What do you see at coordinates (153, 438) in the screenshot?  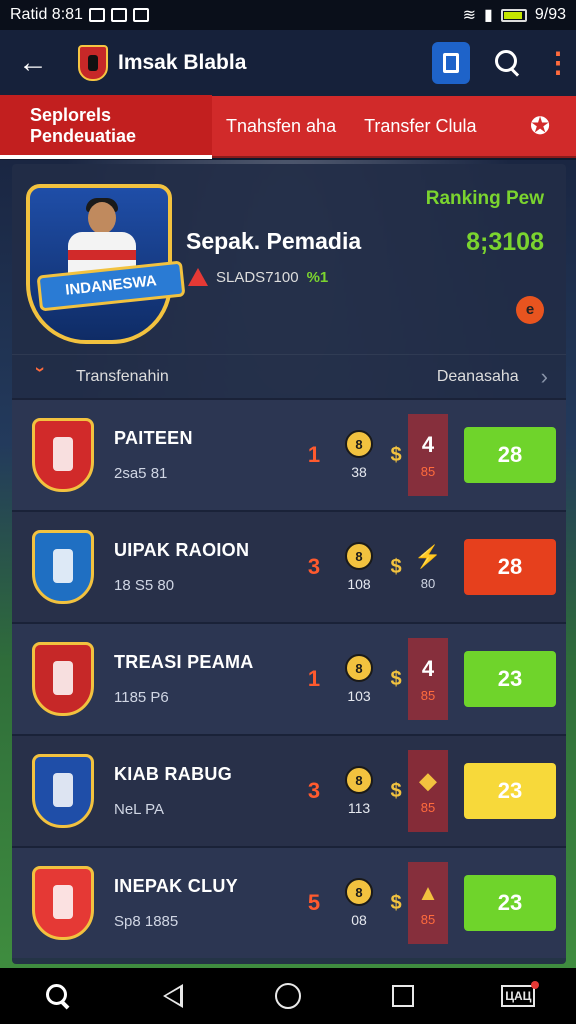 I see `club-name: PAITEEN` at bounding box center [153, 438].